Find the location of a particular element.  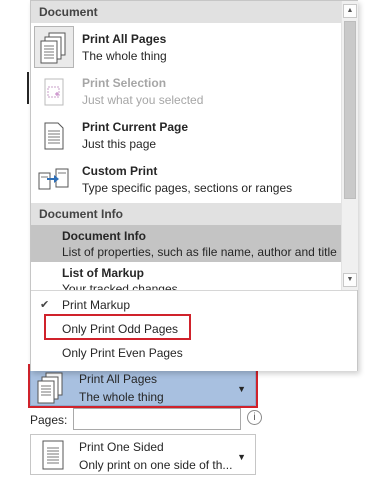

print-scope-title: Print All Pages is located at coordinates (118, 379).